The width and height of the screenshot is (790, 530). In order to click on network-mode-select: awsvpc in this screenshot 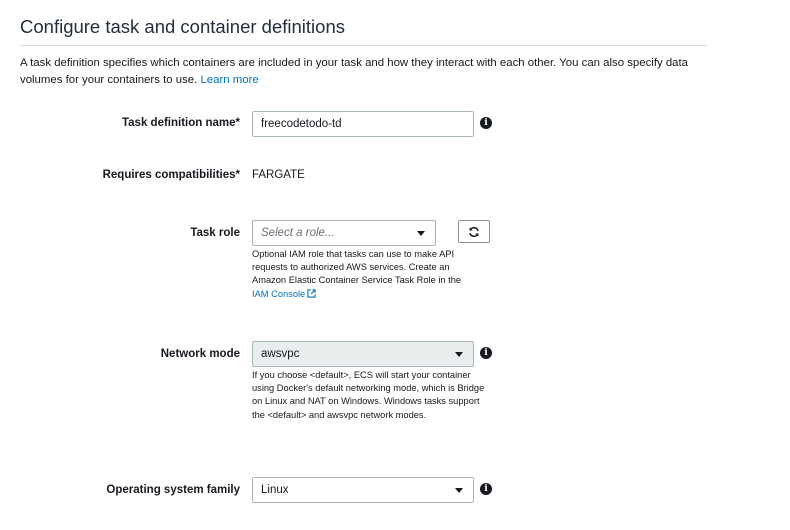, I will do `click(363, 354)`.